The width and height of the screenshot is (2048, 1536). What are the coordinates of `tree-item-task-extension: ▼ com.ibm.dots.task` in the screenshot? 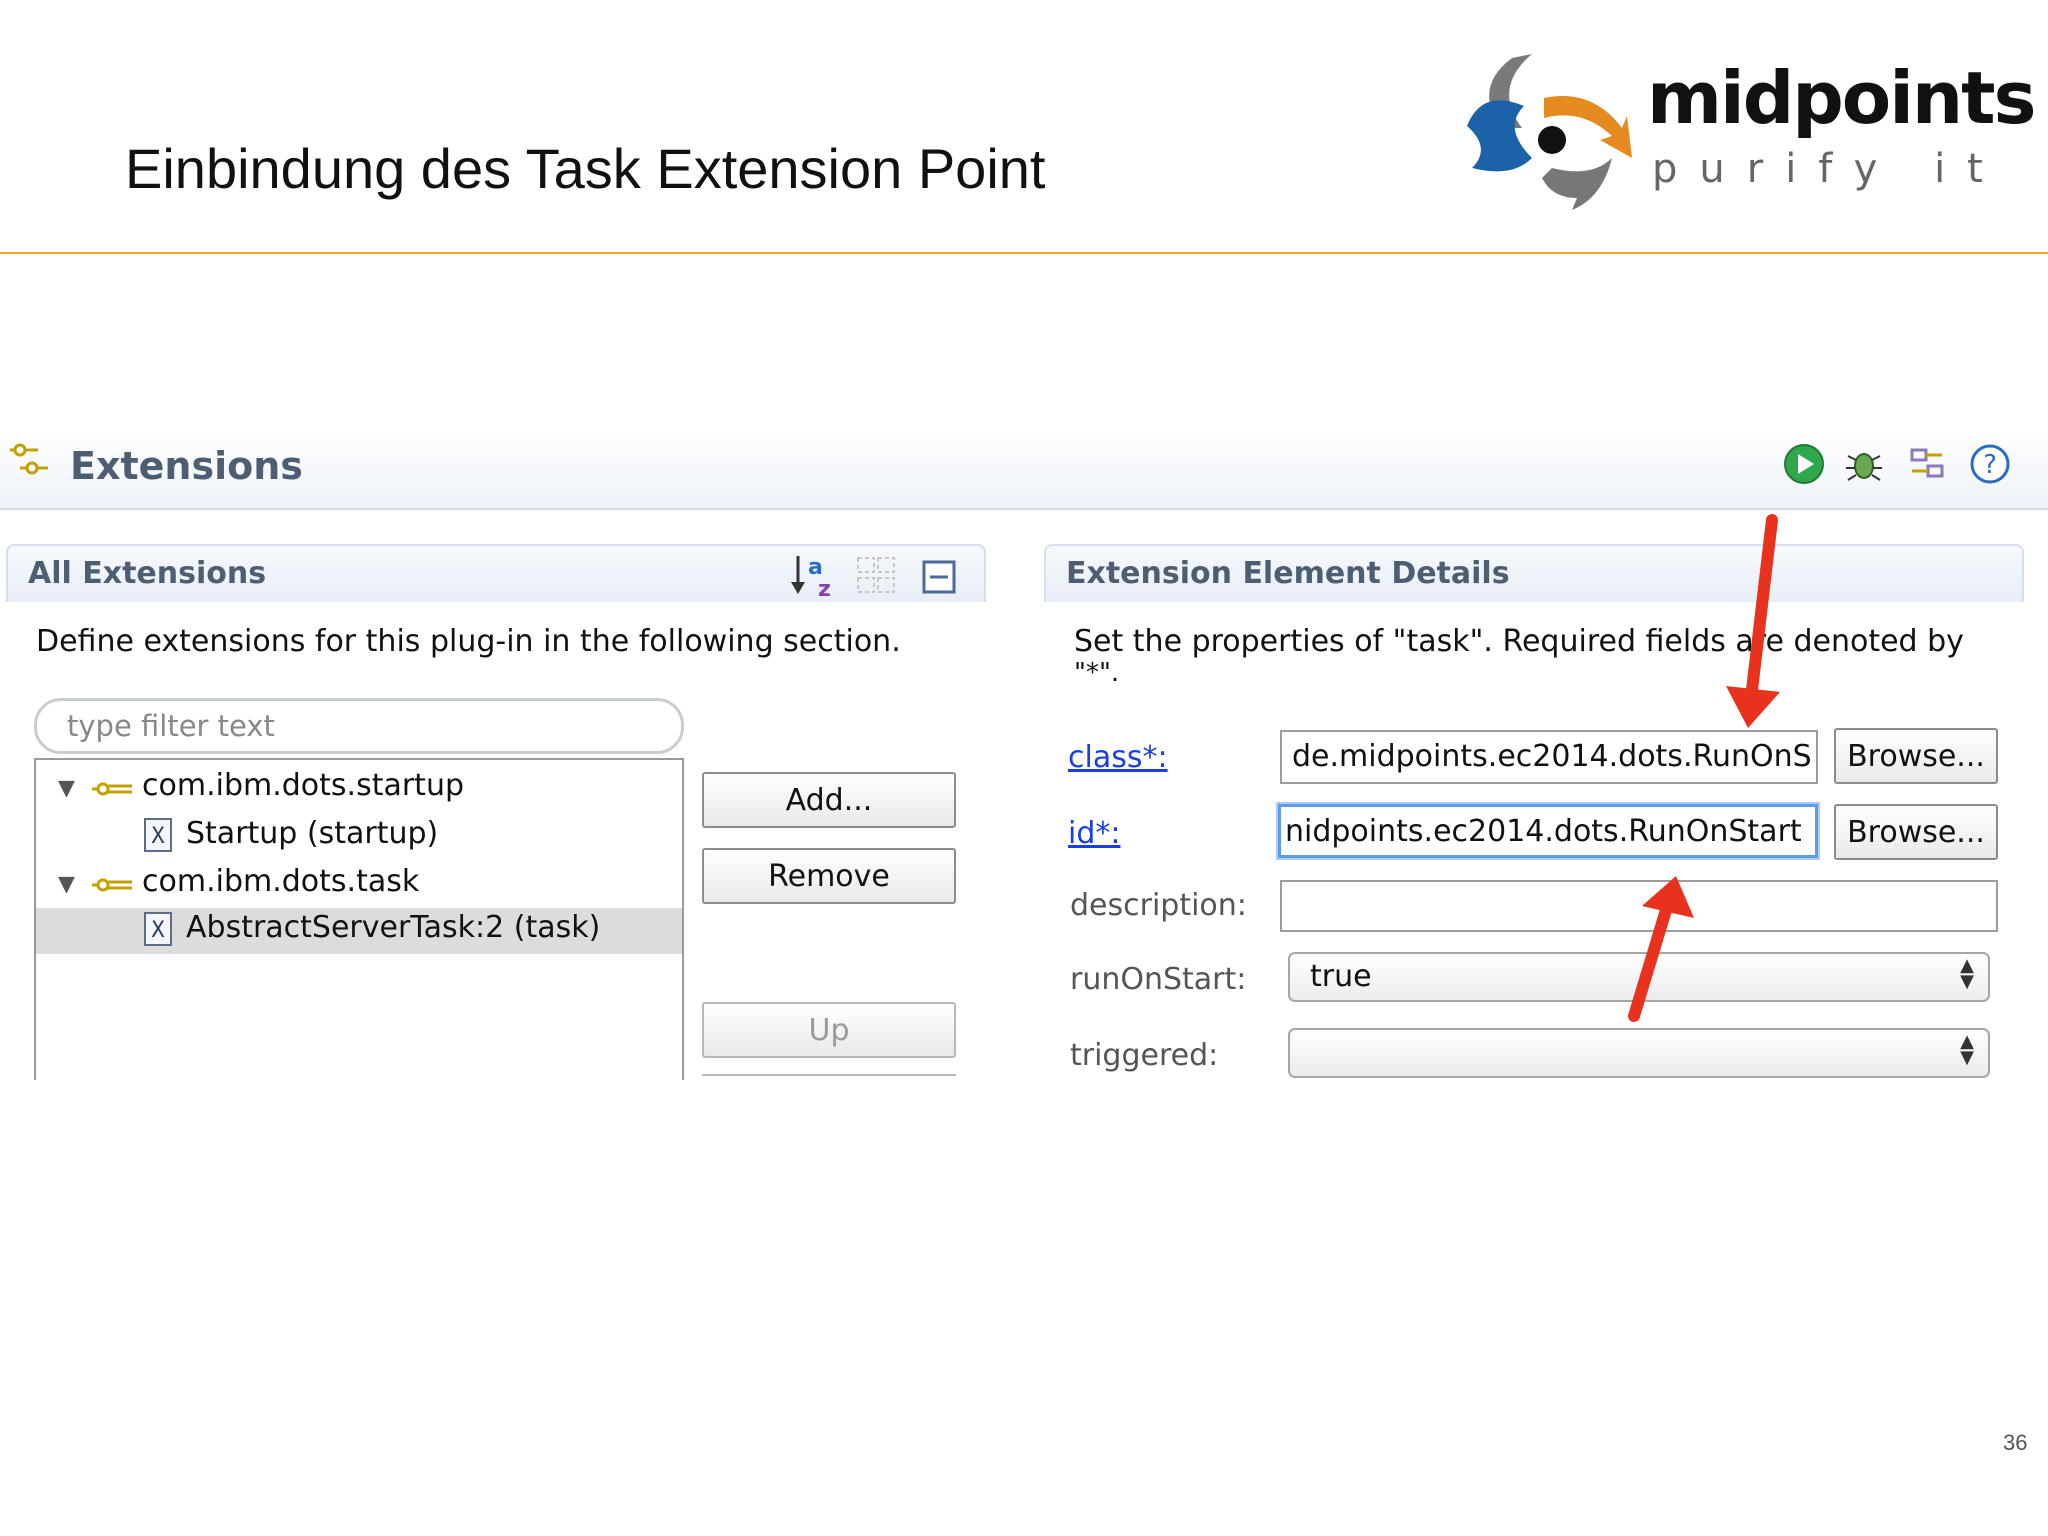 It's located at (359, 885).